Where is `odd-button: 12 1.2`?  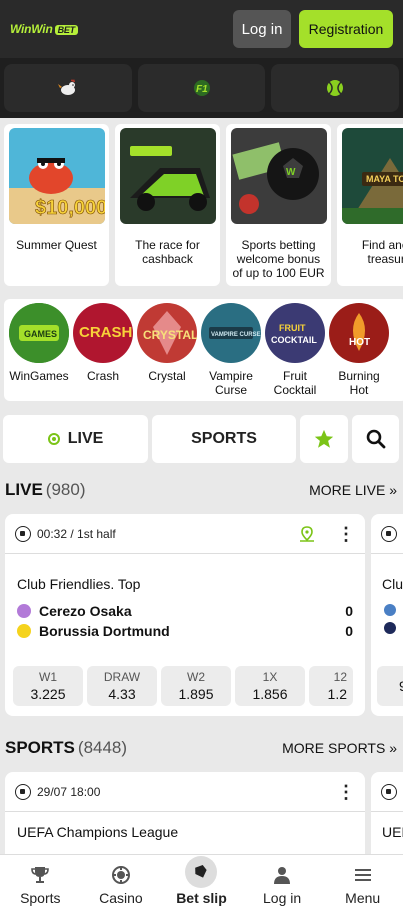 odd-button: 12 1.2 is located at coordinates (331, 686).